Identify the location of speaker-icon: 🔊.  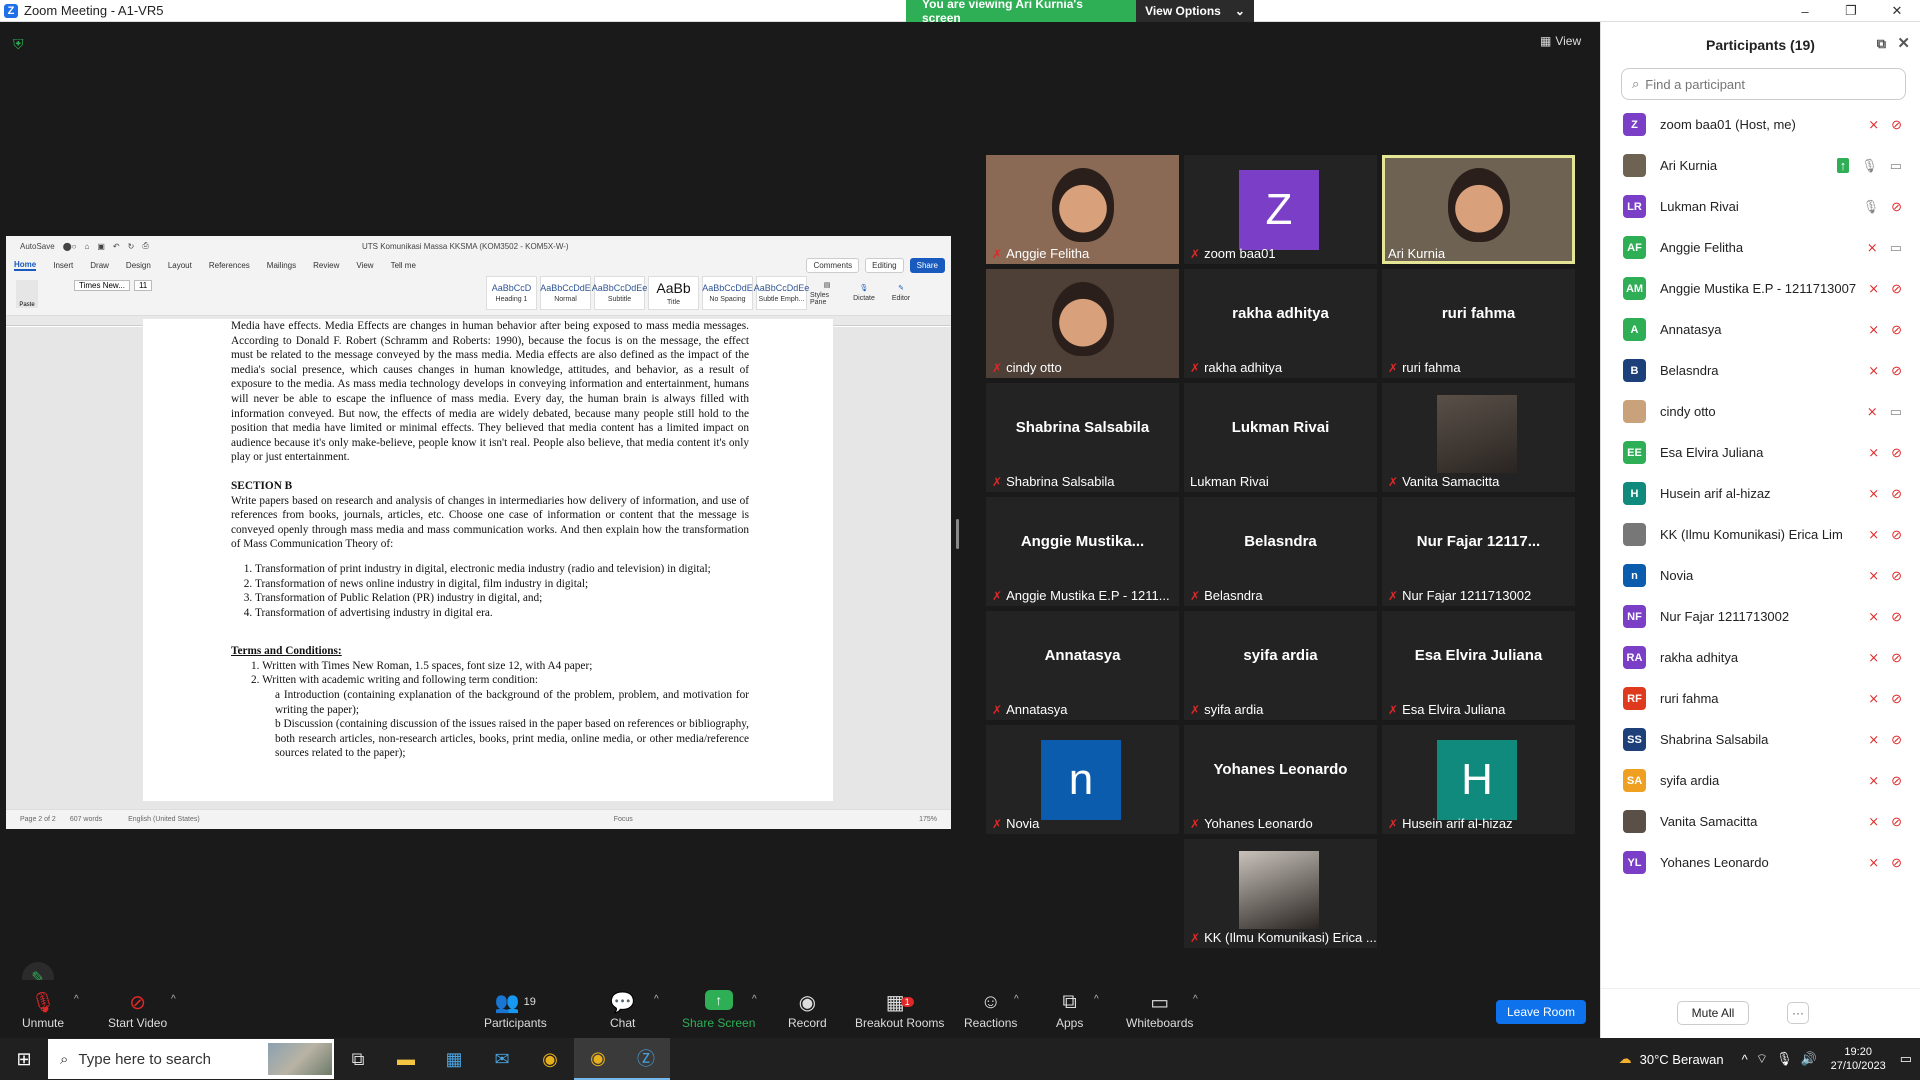
(1808, 1059).